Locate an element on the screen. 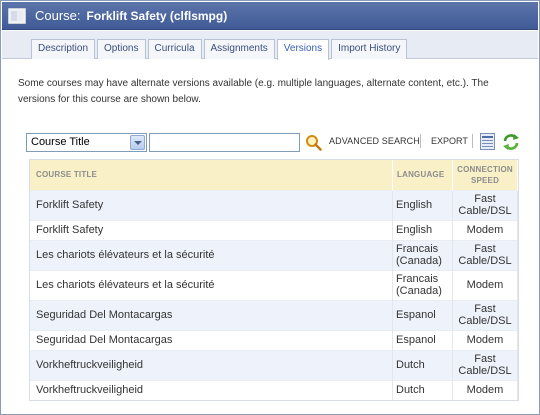 The image size is (540, 415). search-field-select: Course Title is located at coordinates (86, 142).